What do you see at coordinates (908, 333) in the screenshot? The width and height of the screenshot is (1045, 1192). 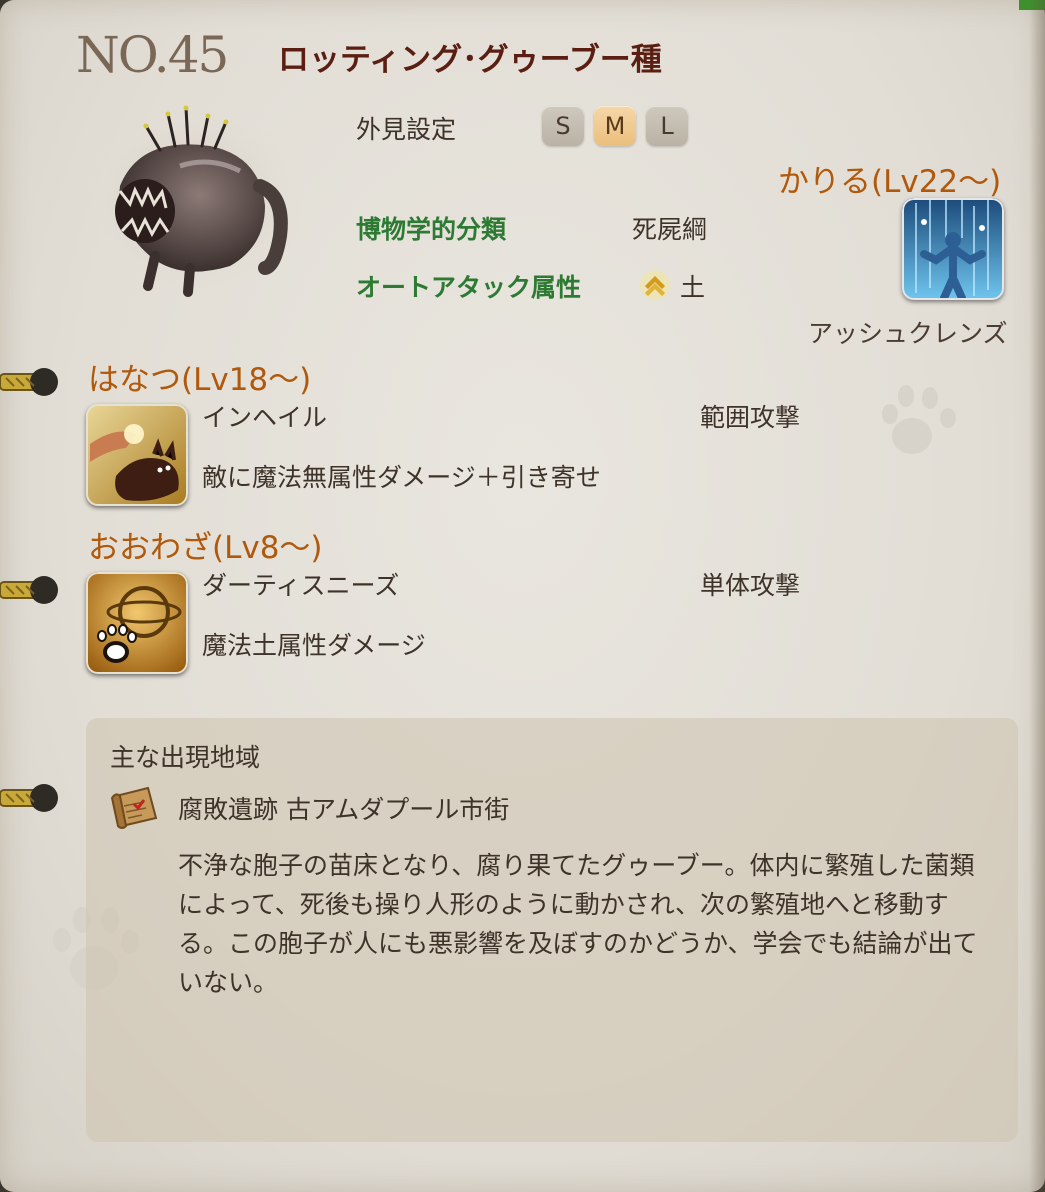 I see `borrow-action-name: アッシュクレンズ` at bounding box center [908, 333].